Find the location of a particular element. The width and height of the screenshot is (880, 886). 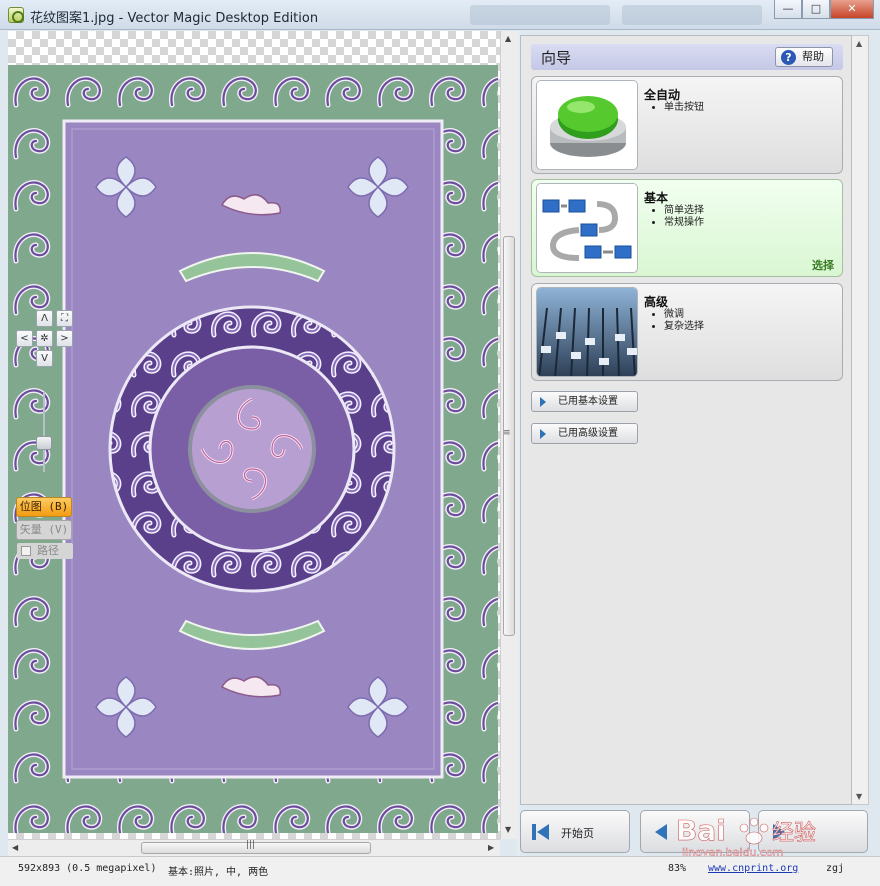

option-bullets: 微调 复杂选择 is located at coordinates (684, 321).